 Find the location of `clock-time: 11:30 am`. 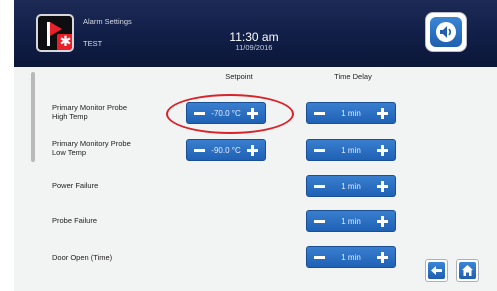

clock-time: 11:30 am is located at coordinates (254, 37).